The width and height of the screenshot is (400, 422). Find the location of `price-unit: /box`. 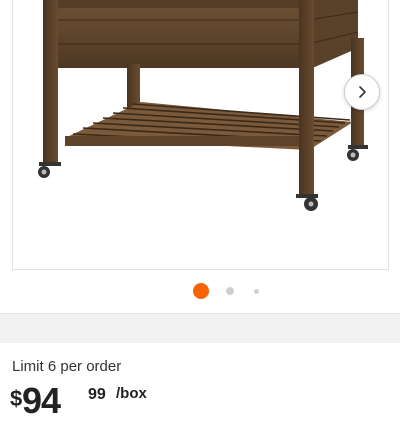

price-unit: /box is located at coordinates (131, 393).